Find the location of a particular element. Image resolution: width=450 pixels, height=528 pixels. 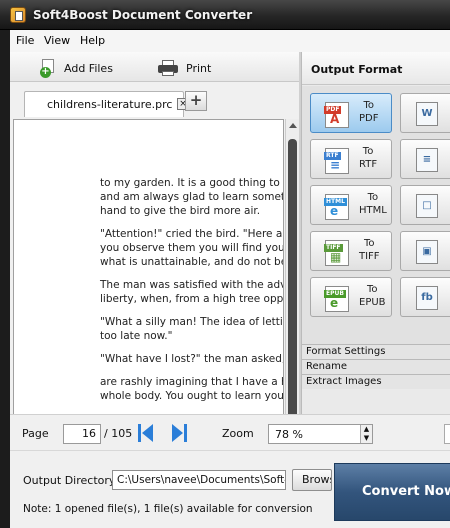

print-label: Print is located at coordinates (199, 68).